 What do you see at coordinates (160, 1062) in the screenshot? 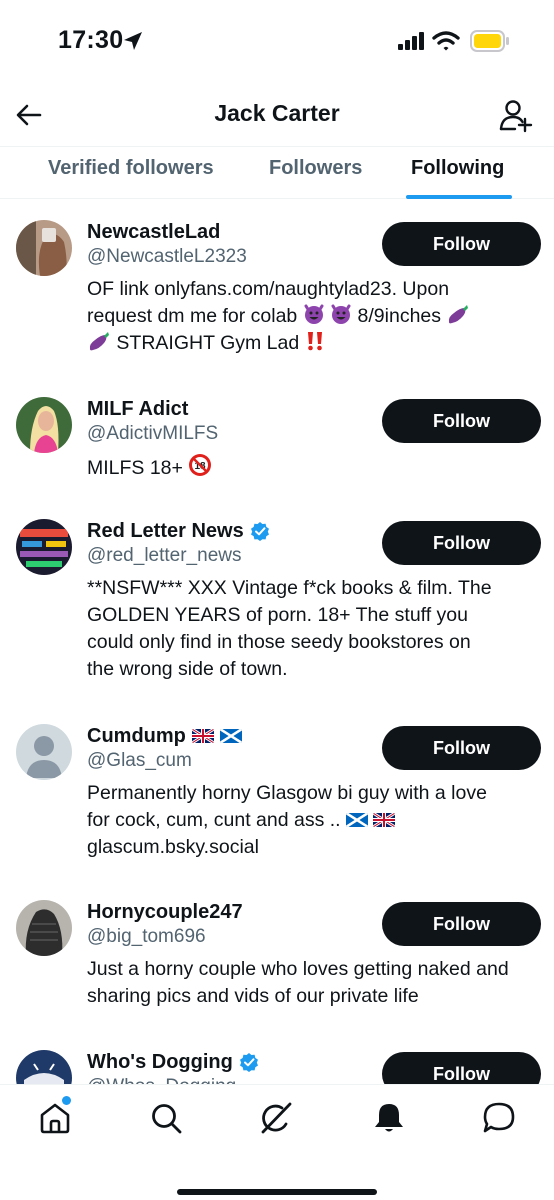
I see `display-name: Who's Dogging` at bounding box center [160, 1062].